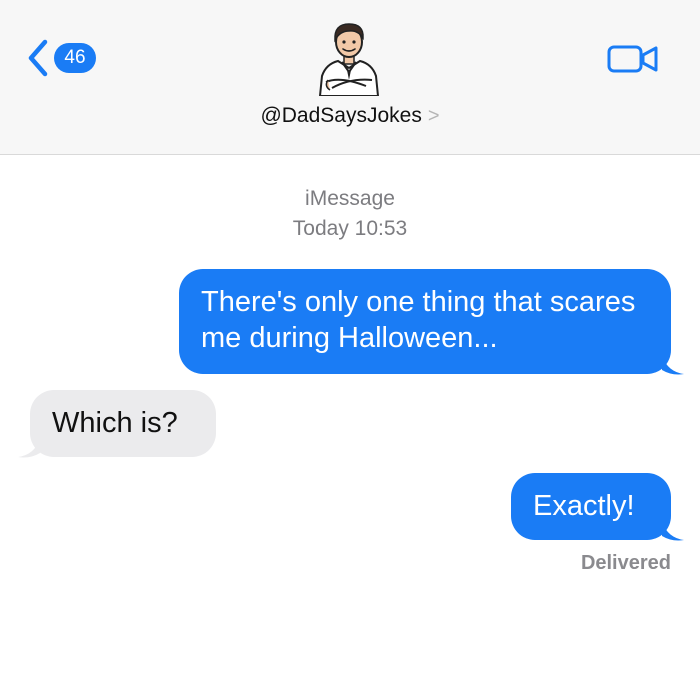 Image resolution: width=700 pixels, height=700 pixels. Describe the element at coordinates (75, 58) in the screenshot. I see `unread-count-badge: 46` at that location.